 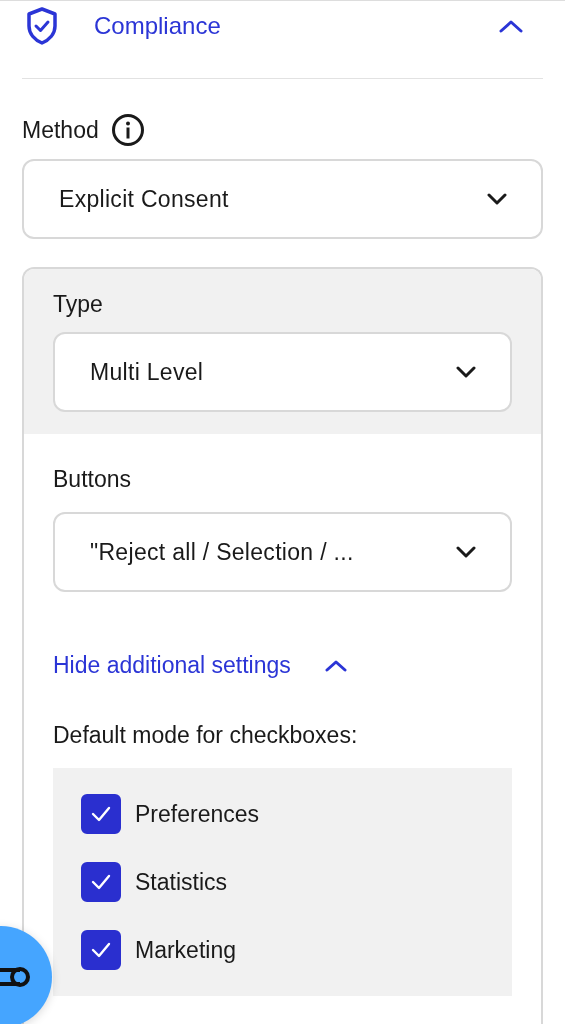 I want to click on settings-toggle-link: Hide additional settings, so click(x=172, y=665).